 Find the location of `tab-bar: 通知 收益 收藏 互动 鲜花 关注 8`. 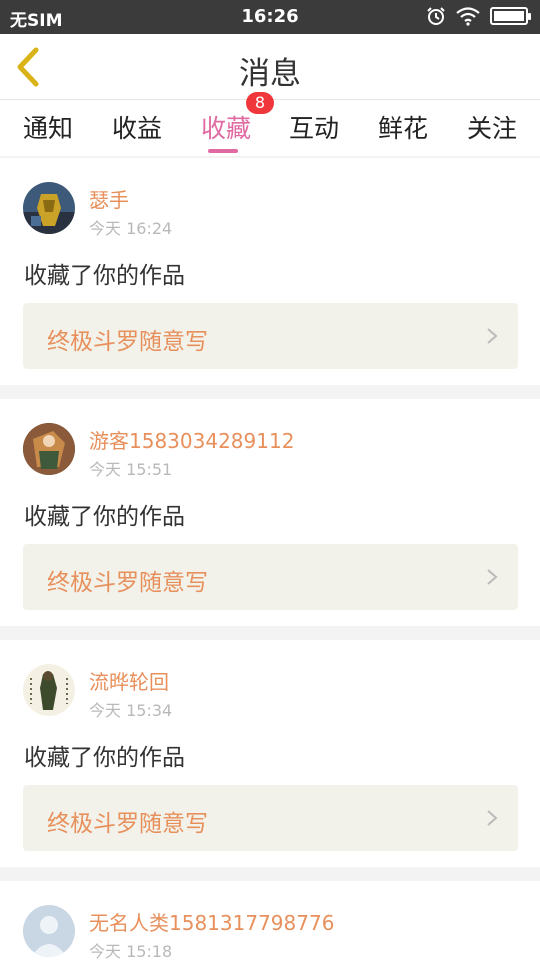

tab-bar: 通知 收益 收藏 互动 鲜花 关注 8 is located at coordinates (270, 124).